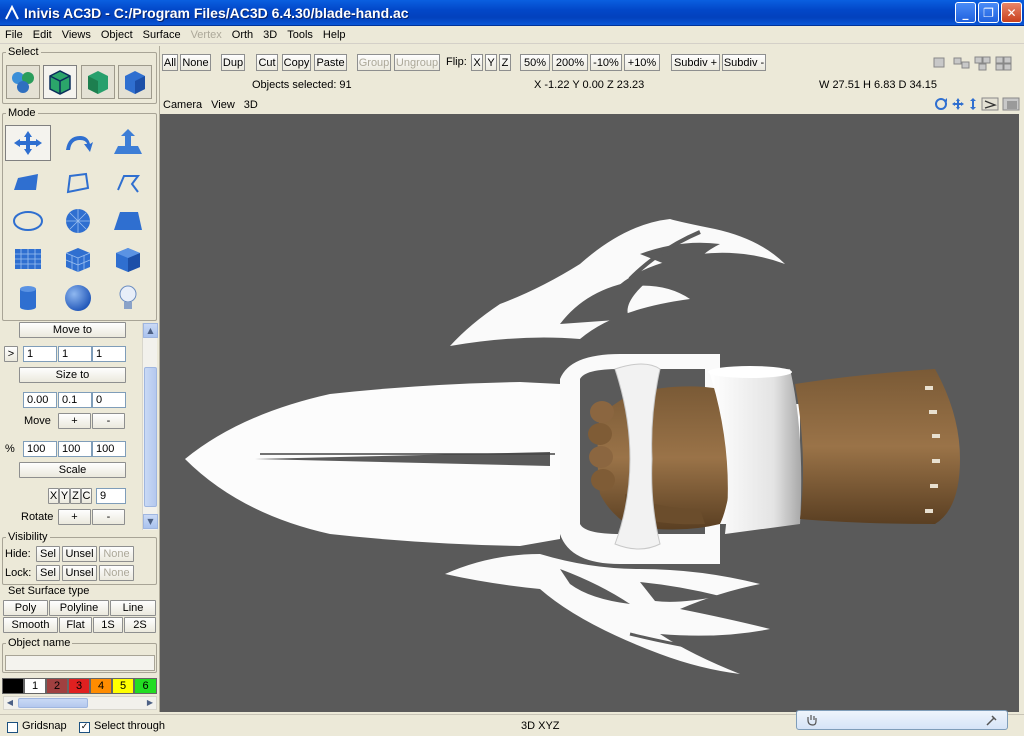  Describe the element at coordinates (491, 62) in the screenshot. I see `flip-y-button: Y` at that location.